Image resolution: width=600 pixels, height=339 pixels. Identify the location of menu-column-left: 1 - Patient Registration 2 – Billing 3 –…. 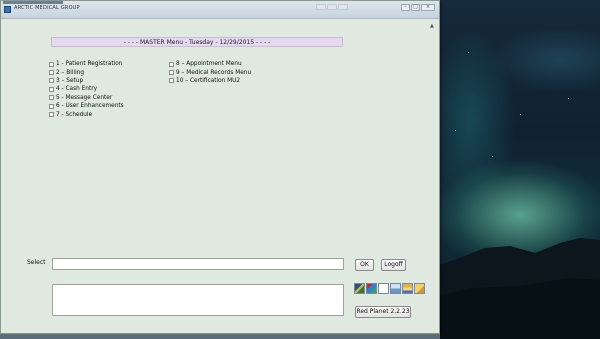
(86, 89).